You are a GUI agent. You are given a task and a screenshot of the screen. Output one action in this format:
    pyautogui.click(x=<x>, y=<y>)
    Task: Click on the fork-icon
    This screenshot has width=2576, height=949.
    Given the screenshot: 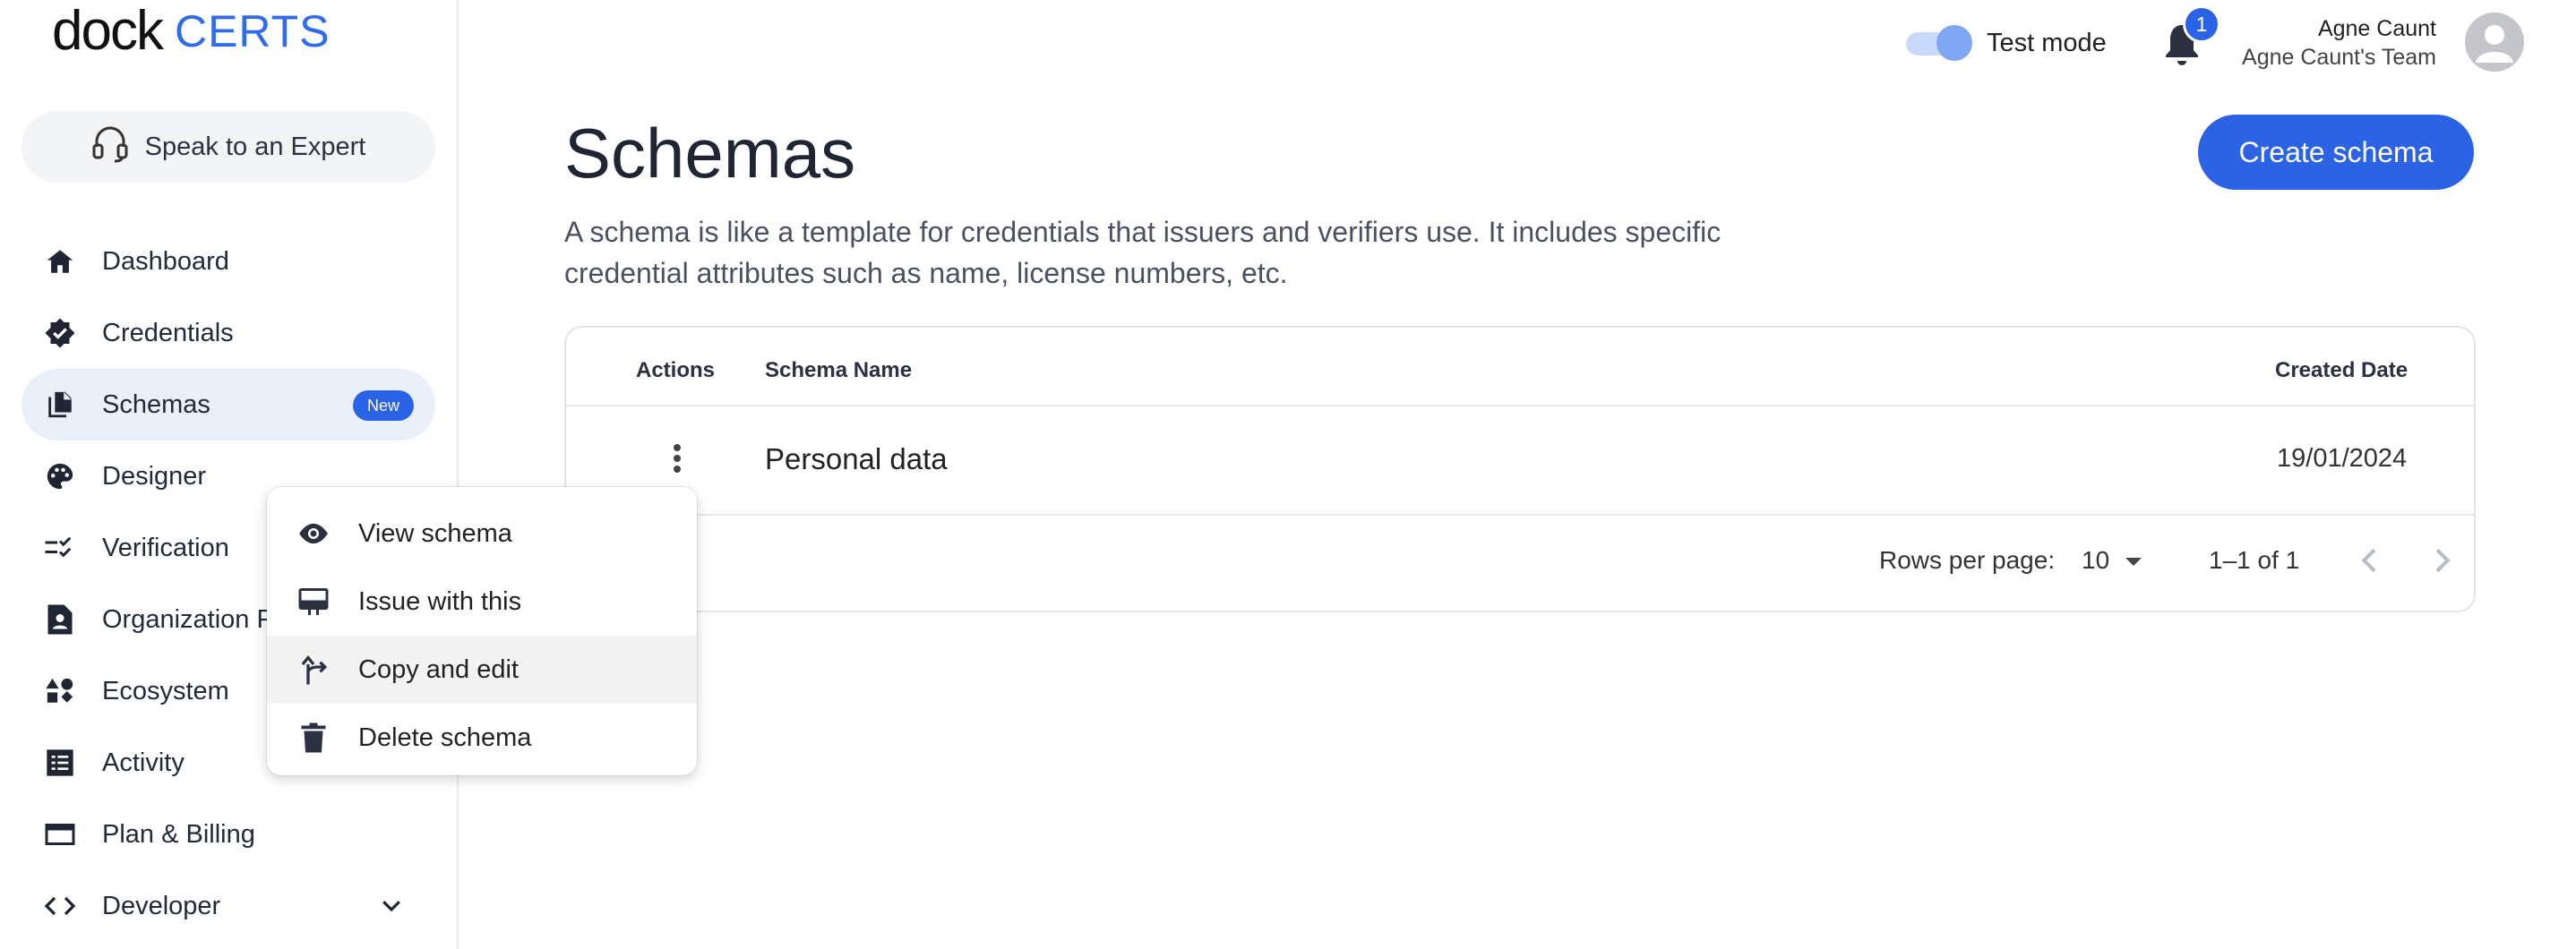 What is the action you would take?
    pyautogui.click(x=313, y=670)
    